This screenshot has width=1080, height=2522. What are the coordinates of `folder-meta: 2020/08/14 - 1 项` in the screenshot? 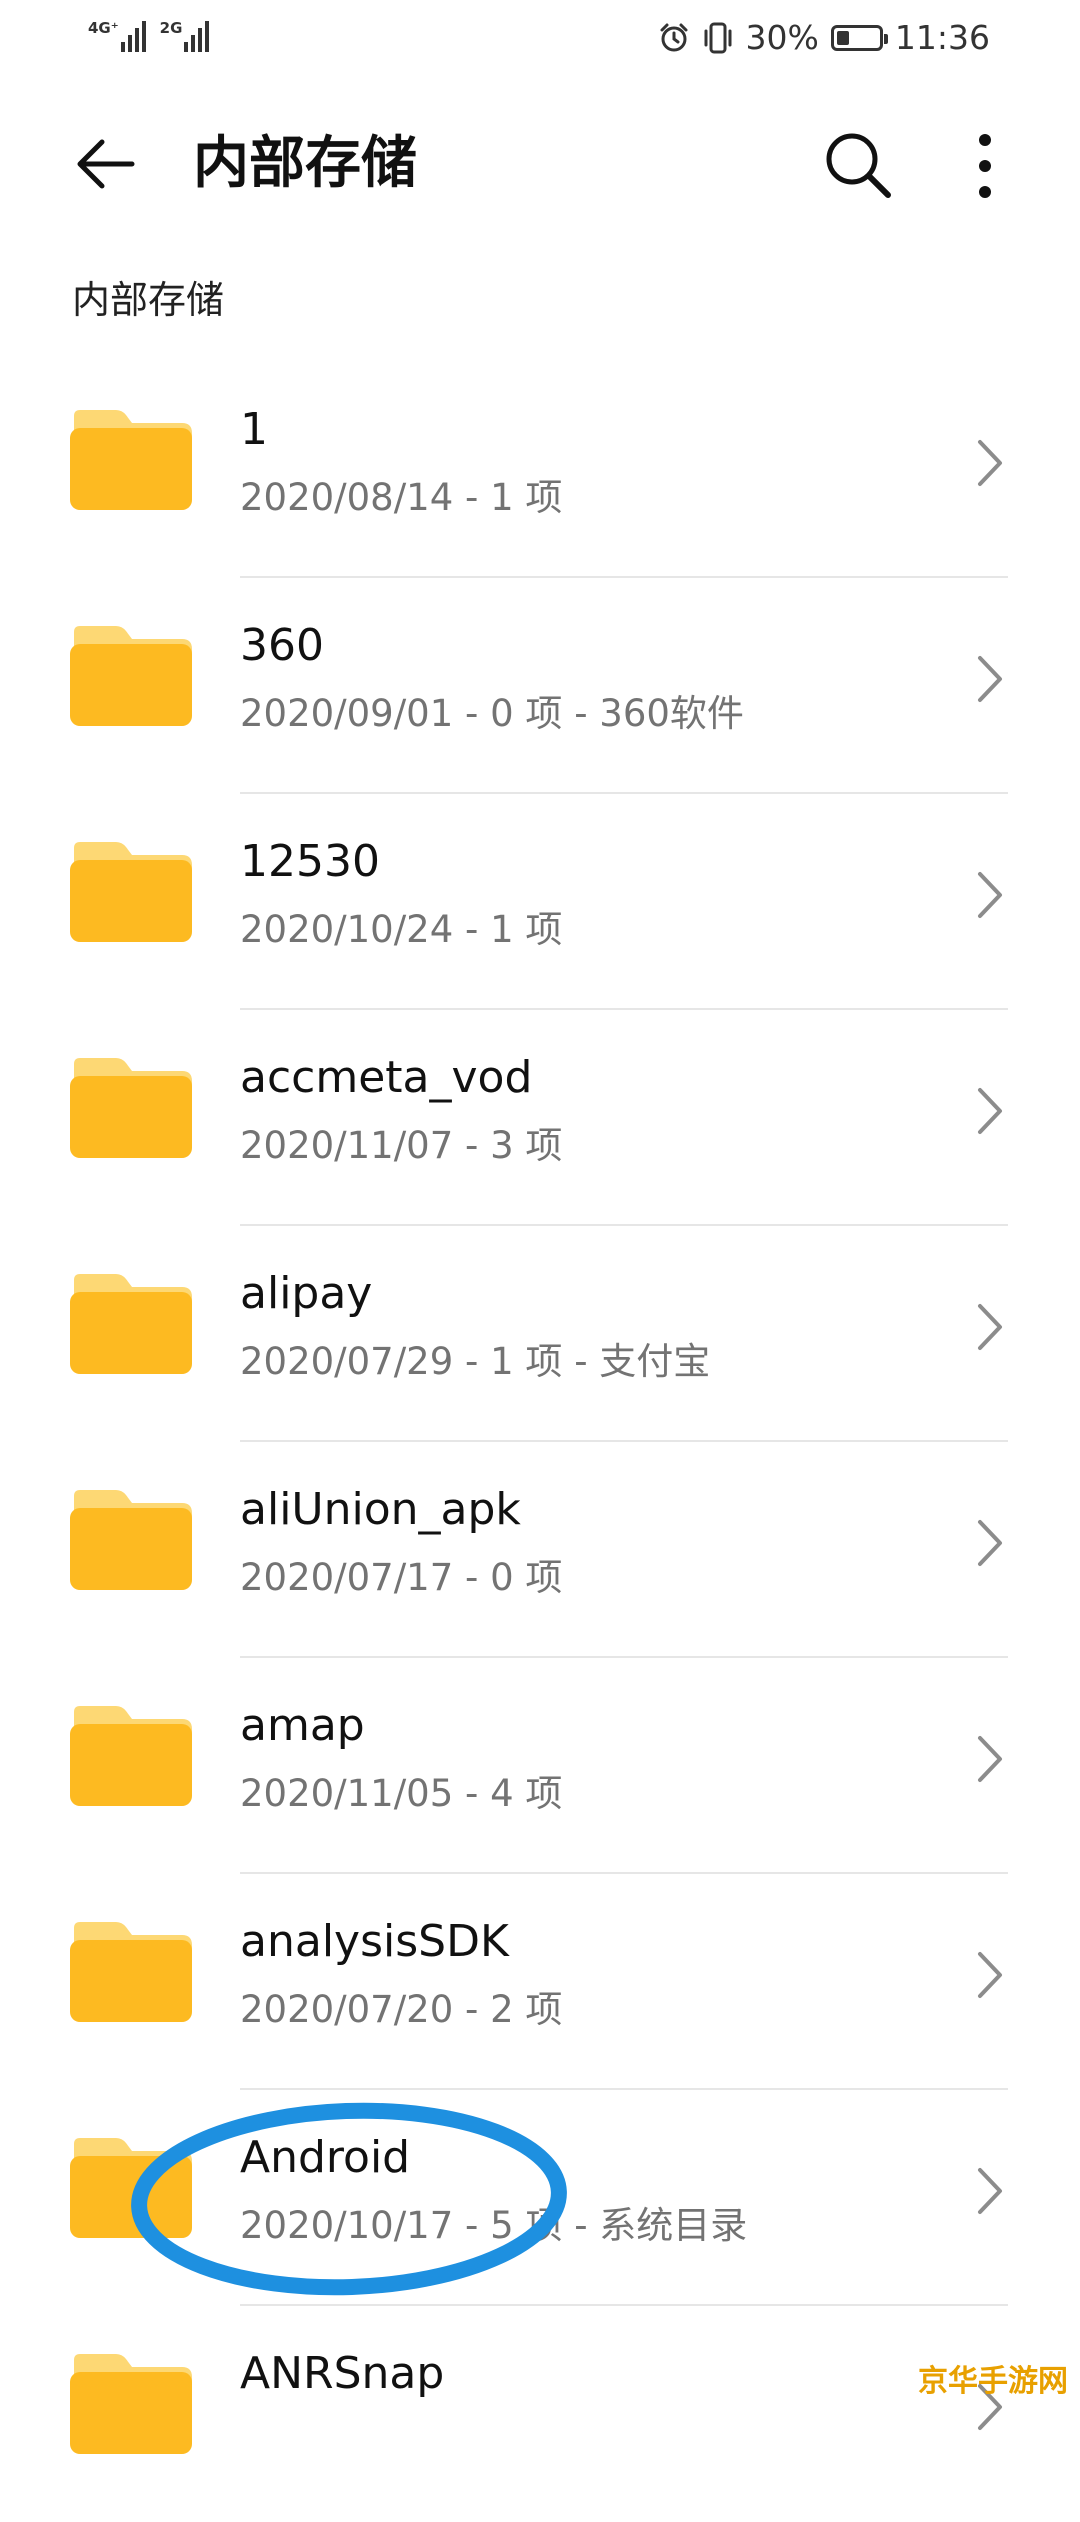 It's located at (401, 497).